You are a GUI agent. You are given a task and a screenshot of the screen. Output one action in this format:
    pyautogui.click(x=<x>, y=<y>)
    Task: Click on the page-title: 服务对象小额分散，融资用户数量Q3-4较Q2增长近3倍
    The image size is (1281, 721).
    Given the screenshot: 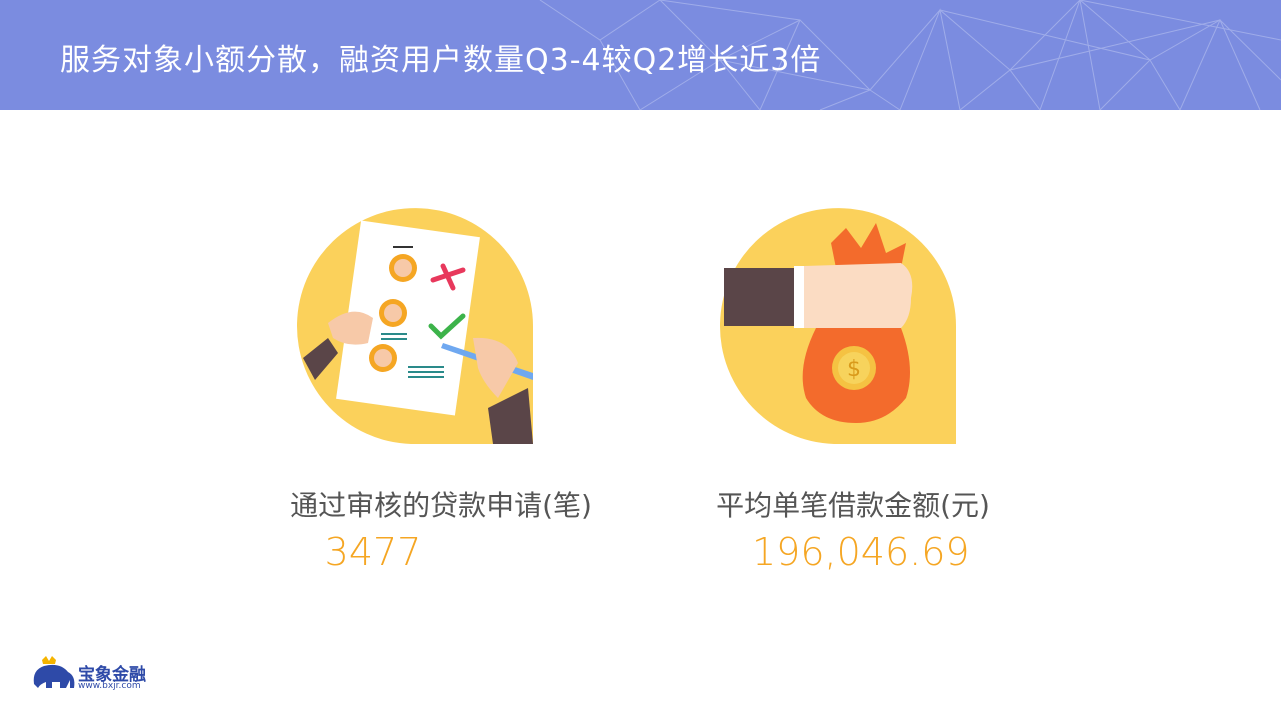 What is the action you would take?
    pyautogui.click(x=441, y=60)
    